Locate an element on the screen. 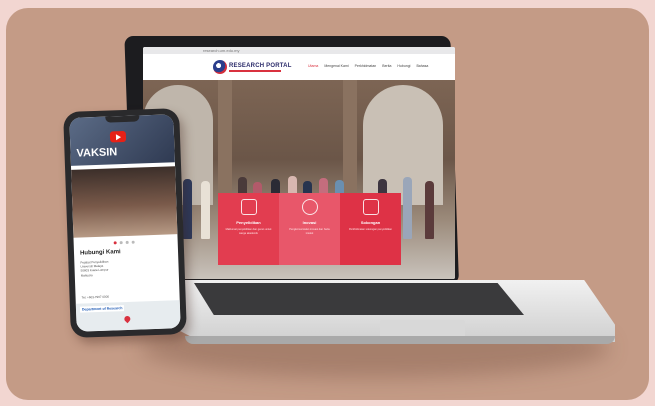  map-pin-icon is located at coordinates (127, 319).